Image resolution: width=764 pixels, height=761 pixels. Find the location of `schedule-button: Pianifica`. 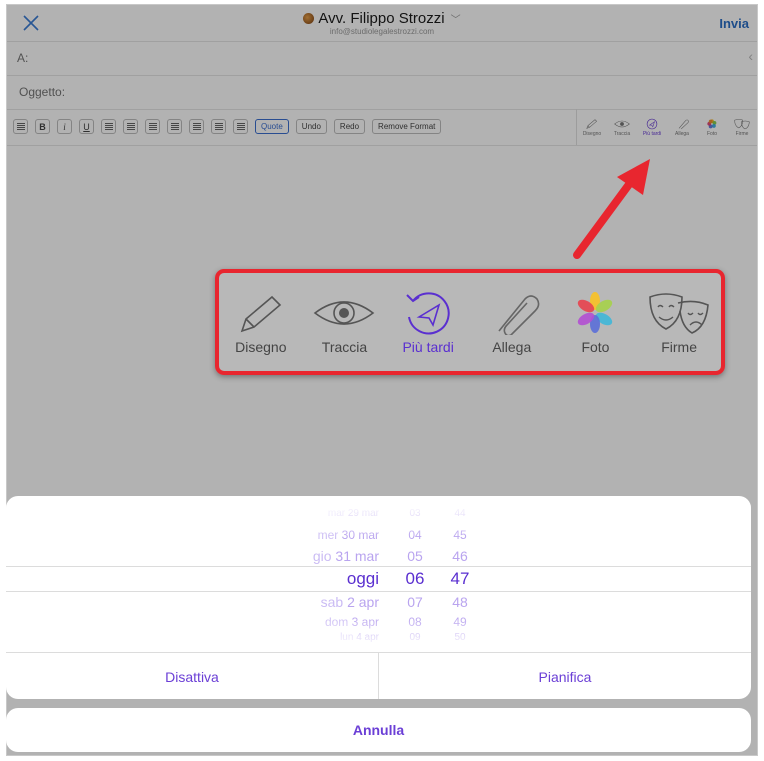

schedule-button: Pianifica is located at coordinates (564, 676).